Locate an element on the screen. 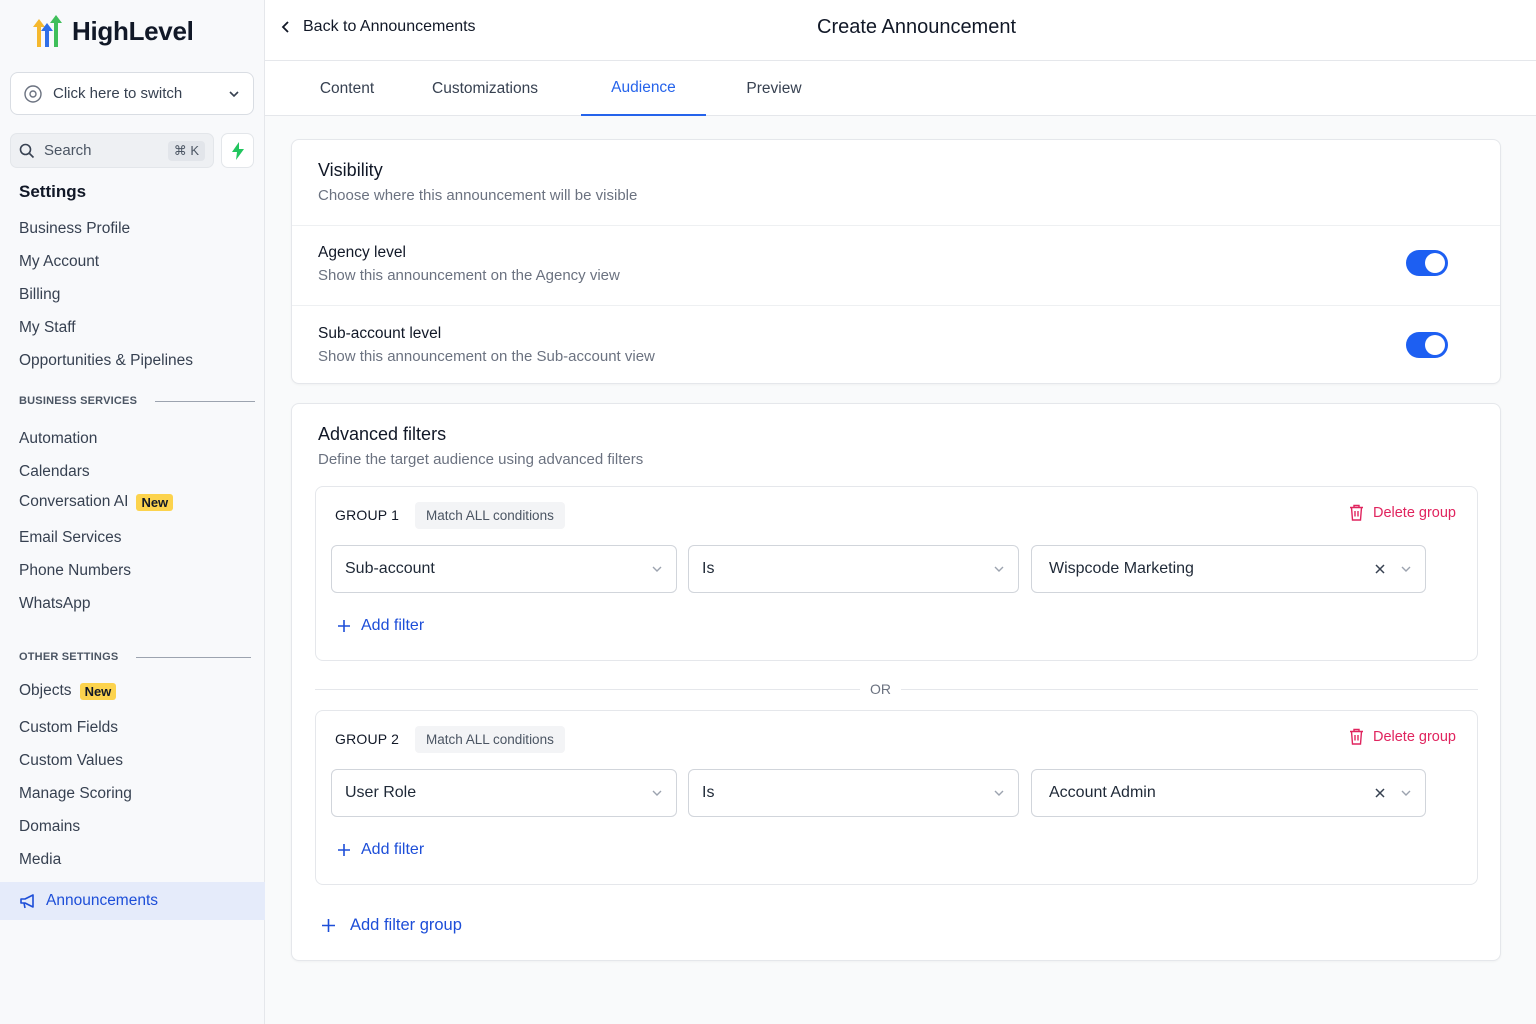  quick-actions-button is located at coordinates (237, 150).